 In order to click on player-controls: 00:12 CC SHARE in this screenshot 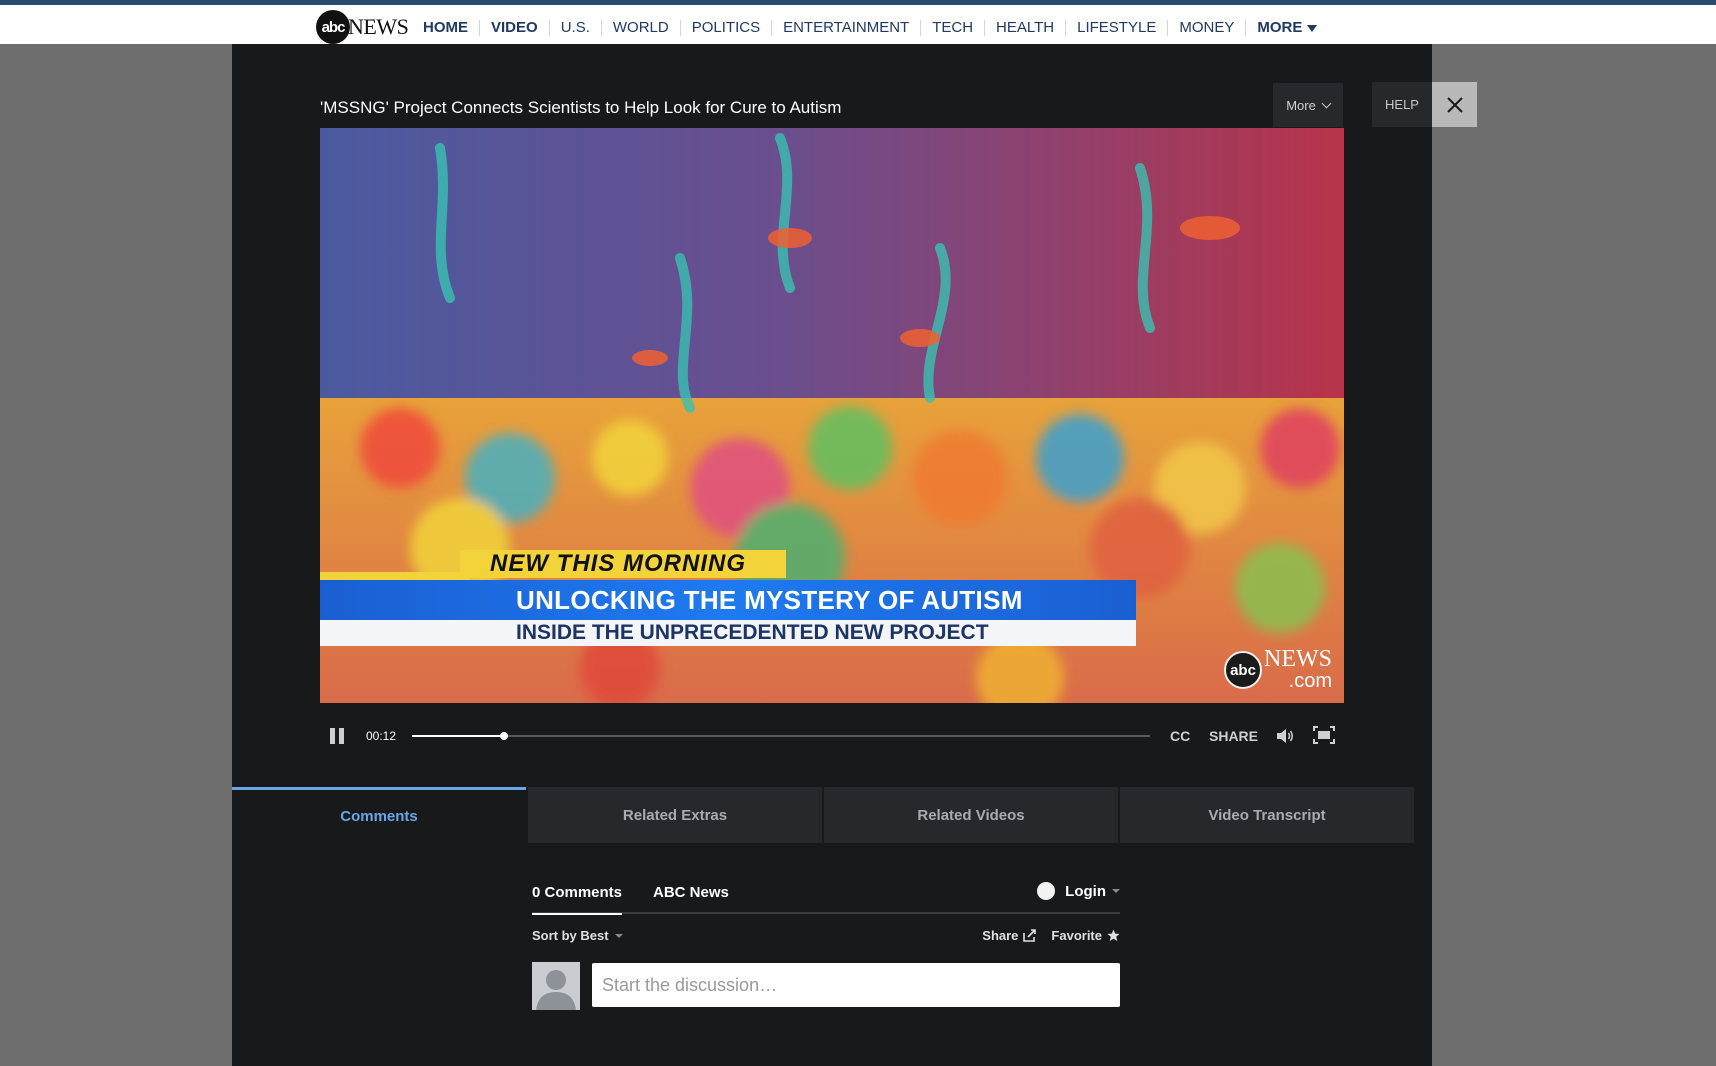, I will do `click(832, 735)`.